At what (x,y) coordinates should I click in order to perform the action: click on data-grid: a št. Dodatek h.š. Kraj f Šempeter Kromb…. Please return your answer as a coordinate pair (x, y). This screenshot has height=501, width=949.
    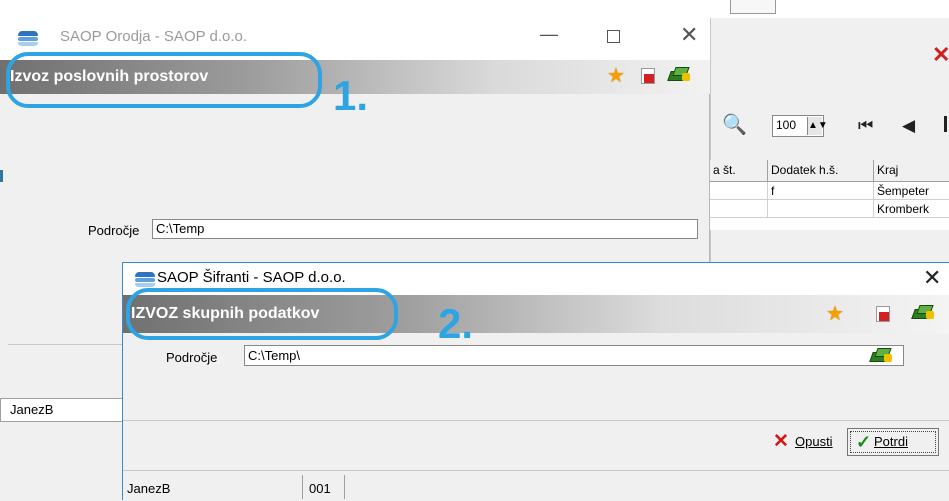
    Looking at the image, I should click on (829, 195).